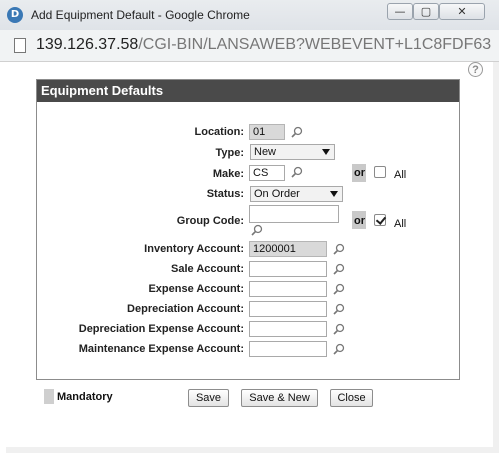  What do you see at coordinates (288, 329) in the screenshot?
I see `depreciation-expense-account-field` at bounding box center [288, 329].